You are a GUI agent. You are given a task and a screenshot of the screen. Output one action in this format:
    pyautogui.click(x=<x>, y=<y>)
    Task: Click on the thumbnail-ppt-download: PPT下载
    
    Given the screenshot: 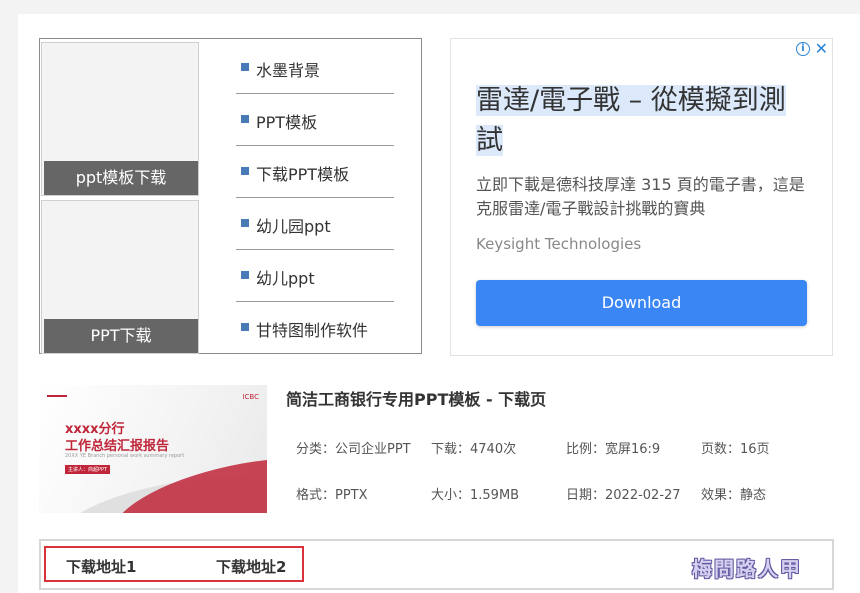 What is the action you would take?
    pyautogui.click(x=120, y=277)
    